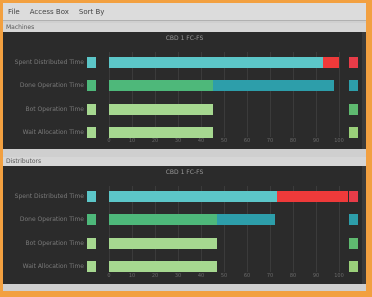 This screenshot has height=297, width=372. Describe the element at coordinates (339, 94) in the screenshot. I see `grid-line` at that location.